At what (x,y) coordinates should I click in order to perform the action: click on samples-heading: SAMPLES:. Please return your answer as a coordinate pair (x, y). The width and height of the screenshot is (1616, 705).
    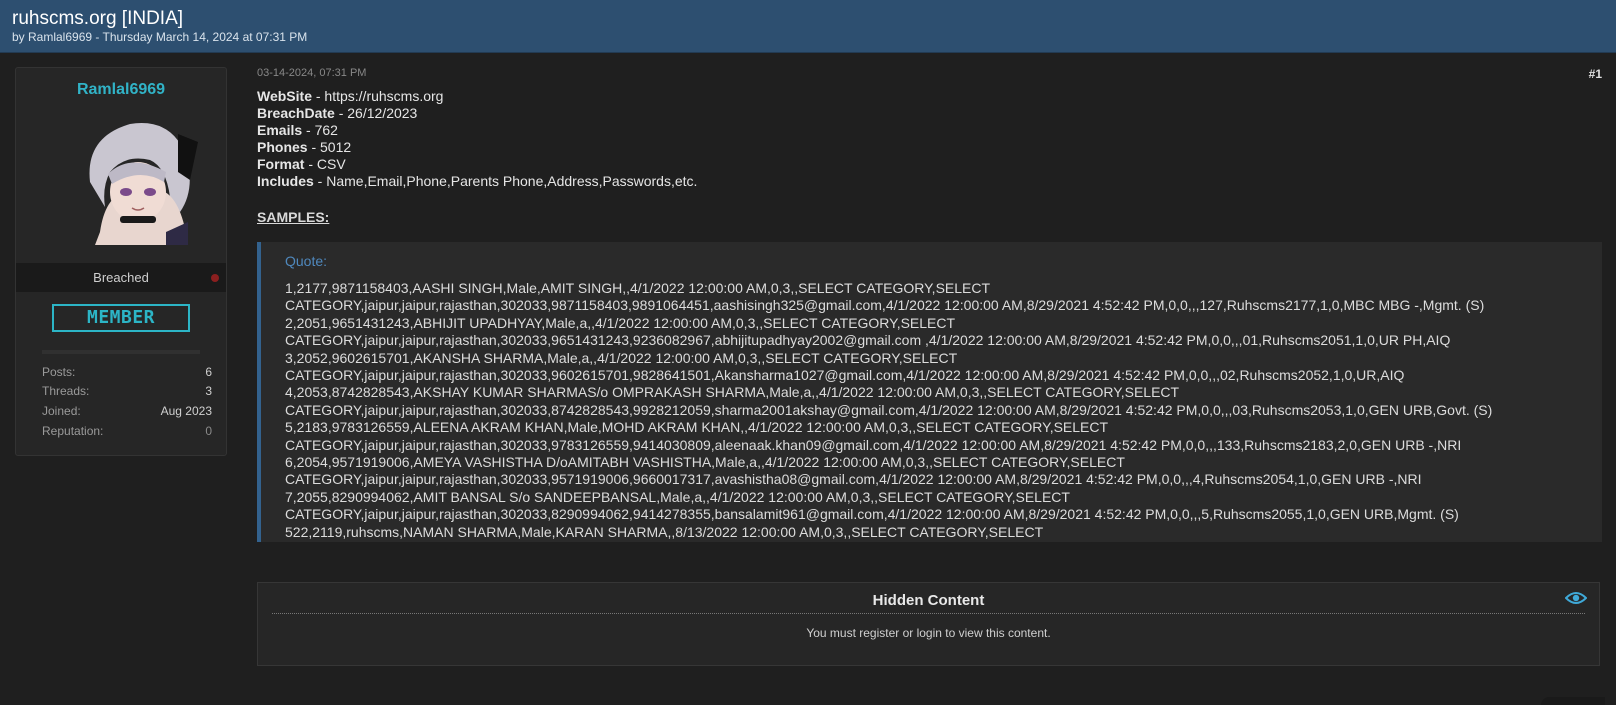
    Looking at the image, I should click on (293, 217).